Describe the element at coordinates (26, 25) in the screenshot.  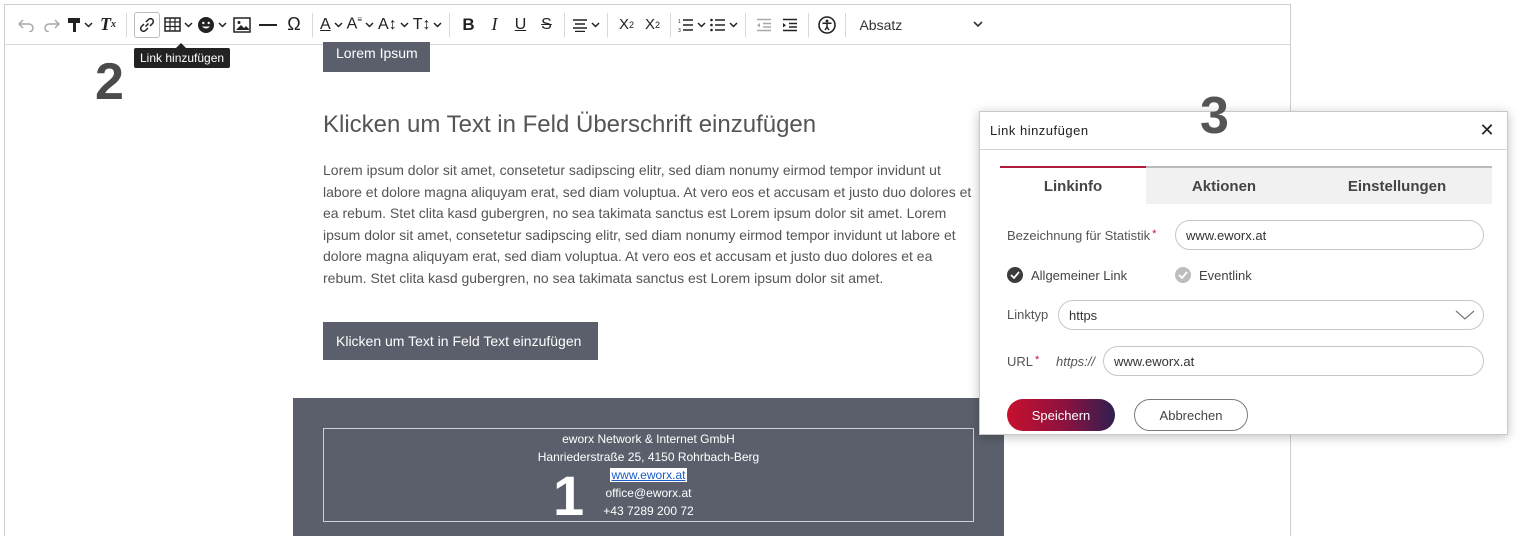
I see `undo-icon` at that location.